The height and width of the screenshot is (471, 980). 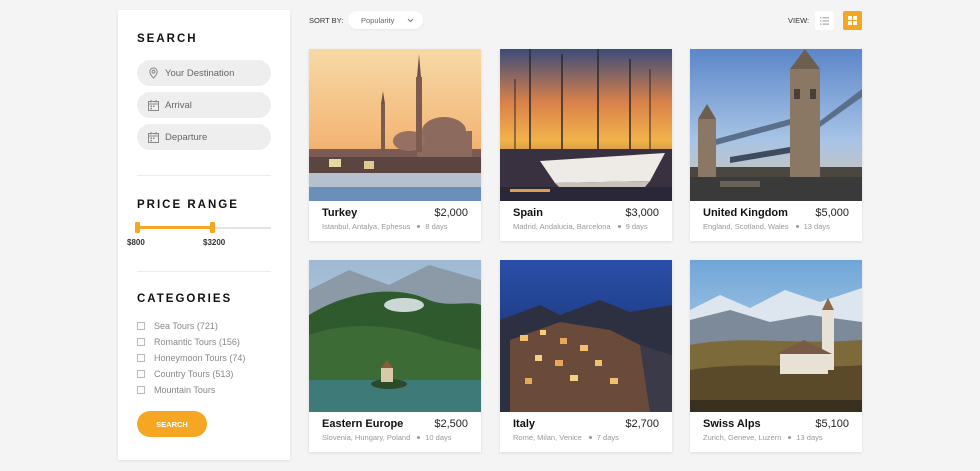 What do you see at coordinates (366, 437) in the screenshot?
I see `tour-places: Slovenia, Hungary, Poland` at bounding box center [366, 437].